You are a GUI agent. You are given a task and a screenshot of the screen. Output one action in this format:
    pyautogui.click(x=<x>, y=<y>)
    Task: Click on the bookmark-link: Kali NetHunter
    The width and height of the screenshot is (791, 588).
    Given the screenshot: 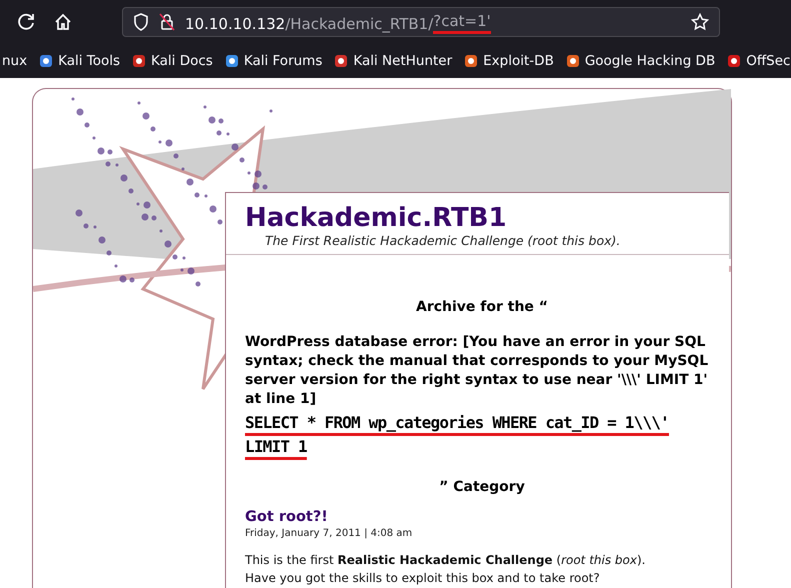 What is the action you would take?
    pyautogui.click(x=392, y=61)
    